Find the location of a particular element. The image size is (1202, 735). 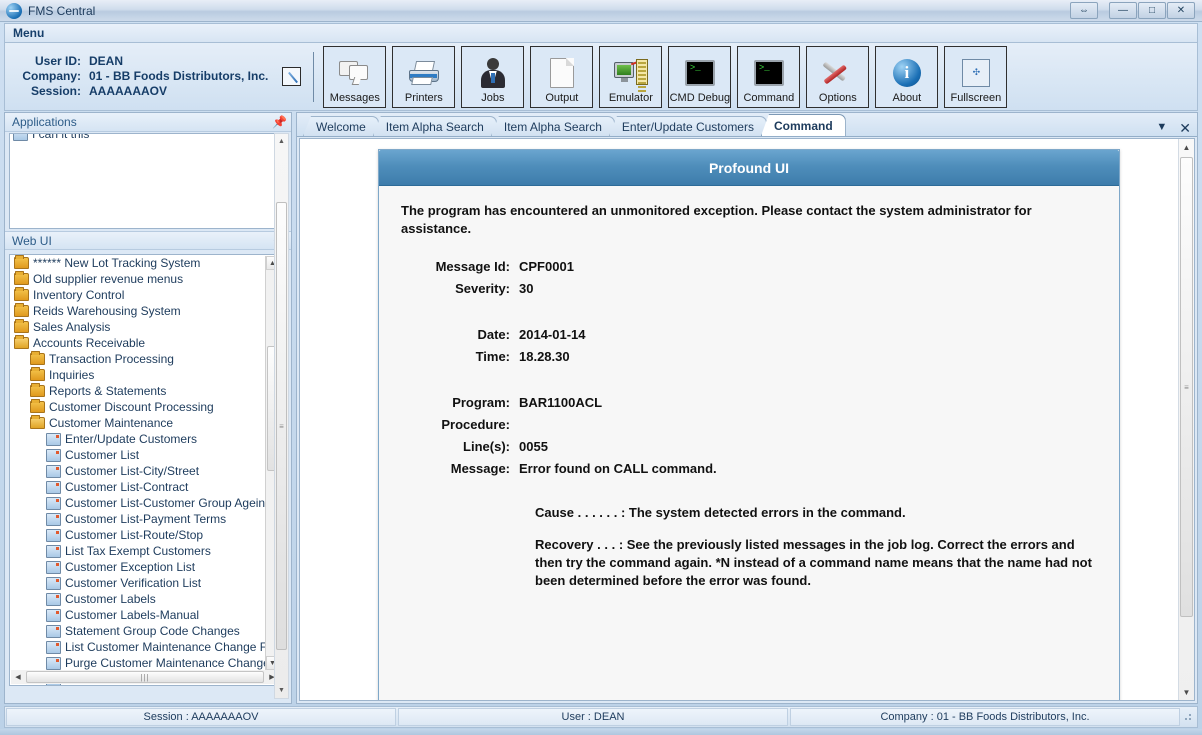

tree-item: Customer Discount Processing is located at coordinates (138, 407).